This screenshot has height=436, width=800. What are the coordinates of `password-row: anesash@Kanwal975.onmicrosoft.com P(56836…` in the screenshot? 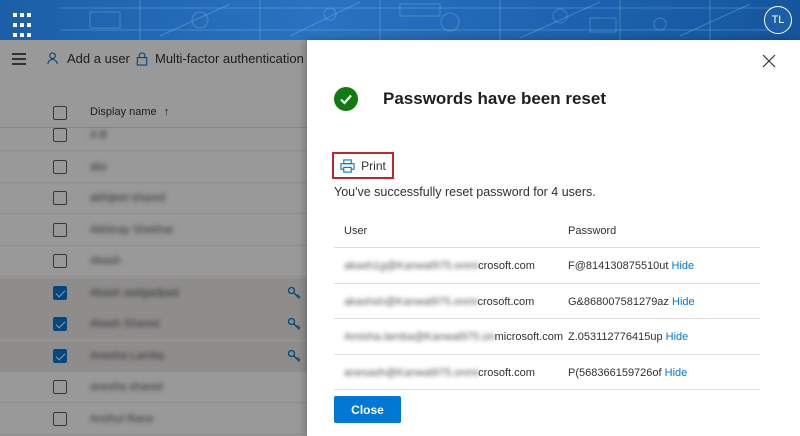 It's located at (547, 372).